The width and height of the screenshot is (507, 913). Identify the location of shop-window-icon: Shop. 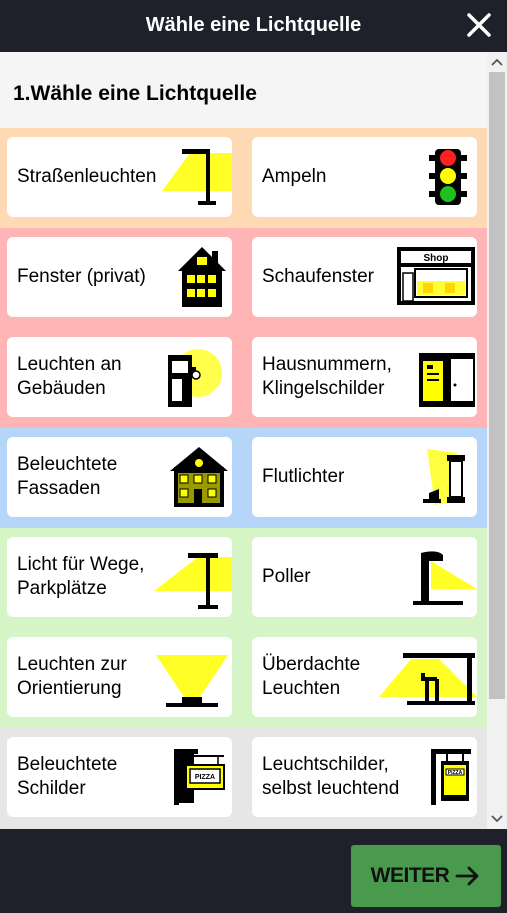
(436, 276).